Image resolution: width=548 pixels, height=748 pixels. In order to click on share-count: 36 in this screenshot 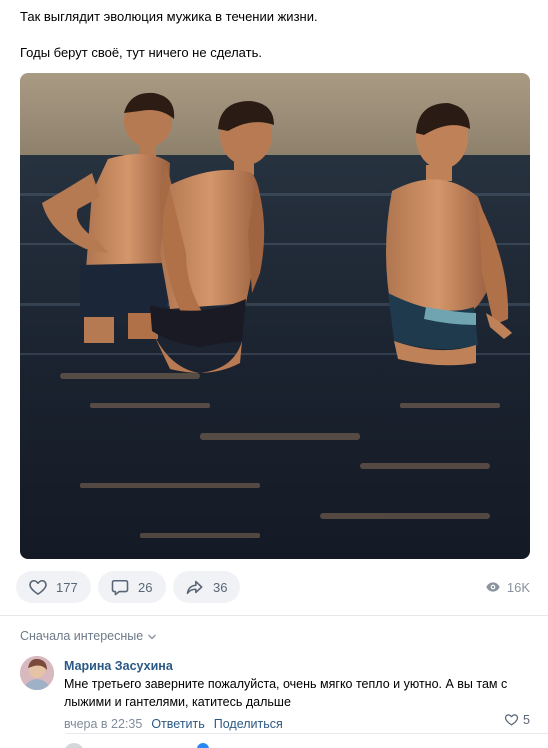, I will do `click(220, 587)`.